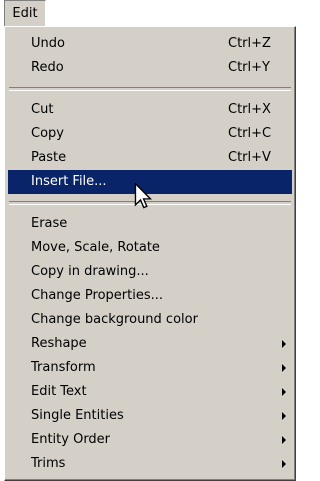  Describe the element at coordinates (150, 89) in the screenshot. I see `menu-separator` at that location.